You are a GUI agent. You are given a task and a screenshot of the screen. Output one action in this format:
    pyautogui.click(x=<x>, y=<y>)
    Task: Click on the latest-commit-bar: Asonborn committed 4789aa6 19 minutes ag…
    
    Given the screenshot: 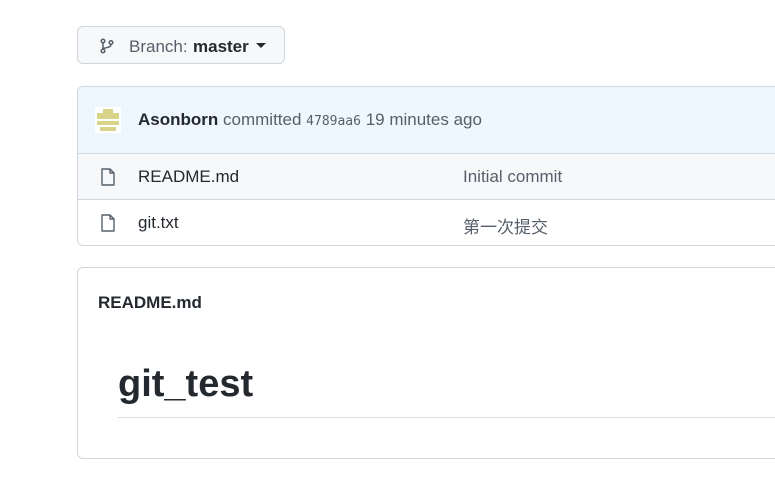 What is the action you would take?
    pyautogui.click(x=426, y=120)
    